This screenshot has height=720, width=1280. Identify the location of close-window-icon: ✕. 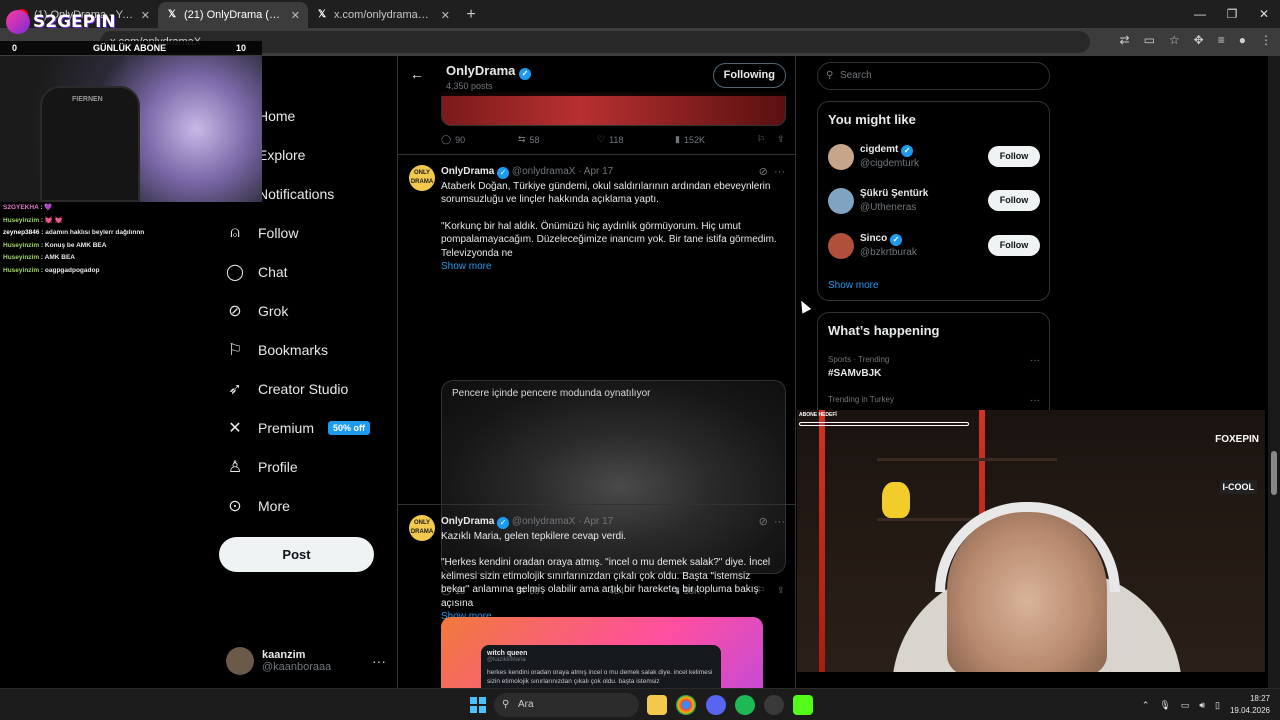
(1264, 14).